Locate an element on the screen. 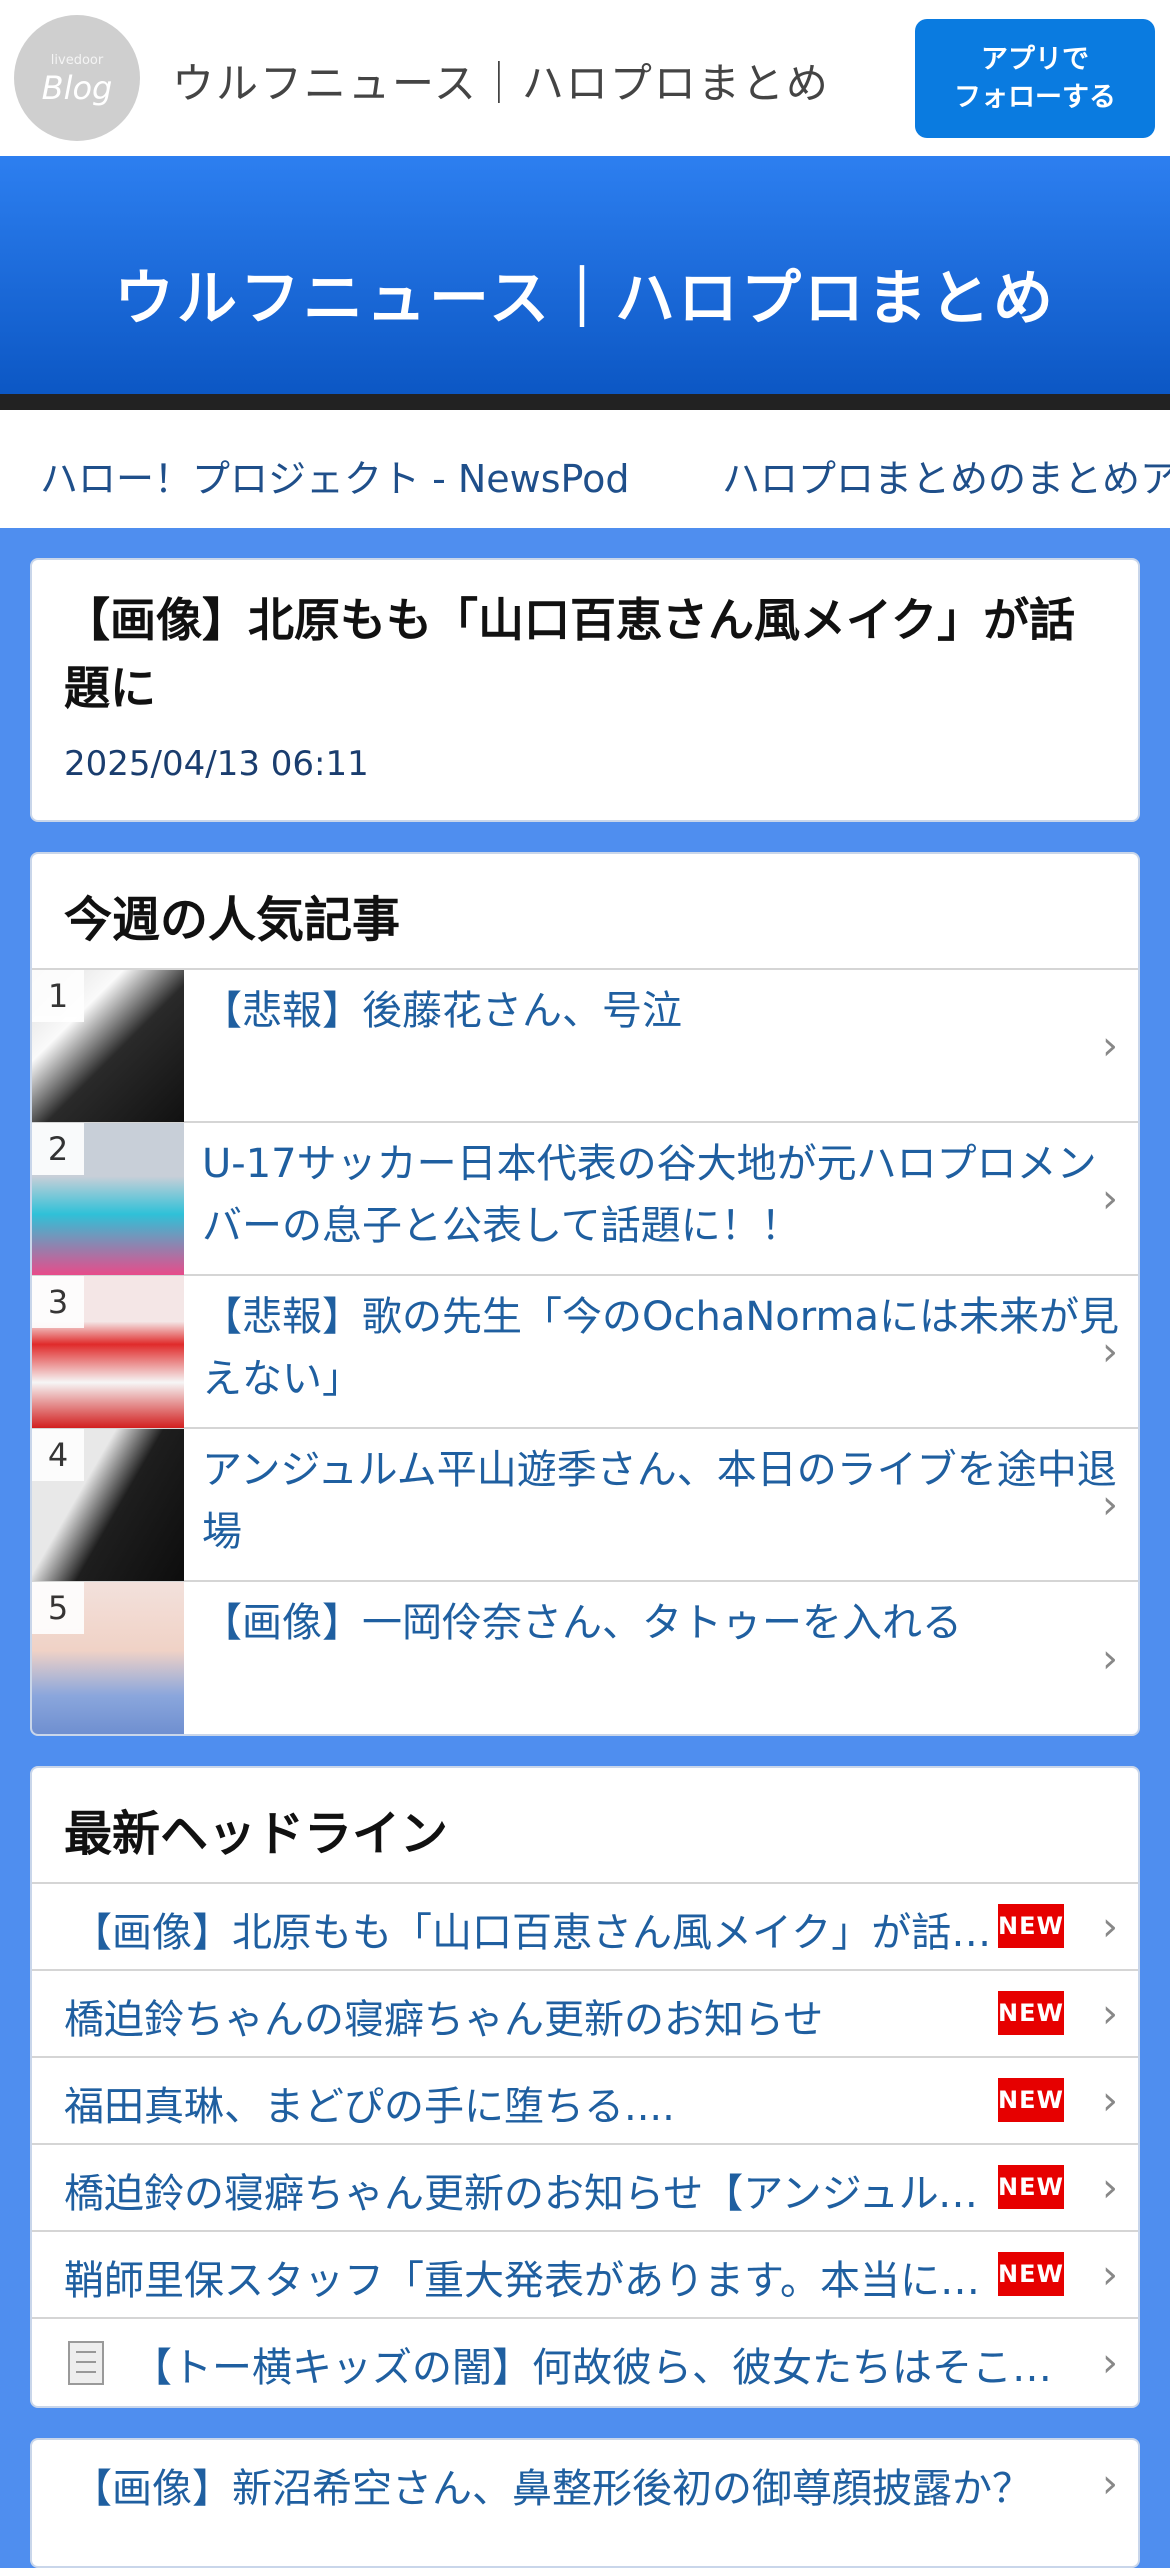 This screenshot has height=2568, width=1170. headline-item: 【画像】北原もも「山口百恵さん風メイク」が話題に NEW › is located at coordinates (585, 1927).